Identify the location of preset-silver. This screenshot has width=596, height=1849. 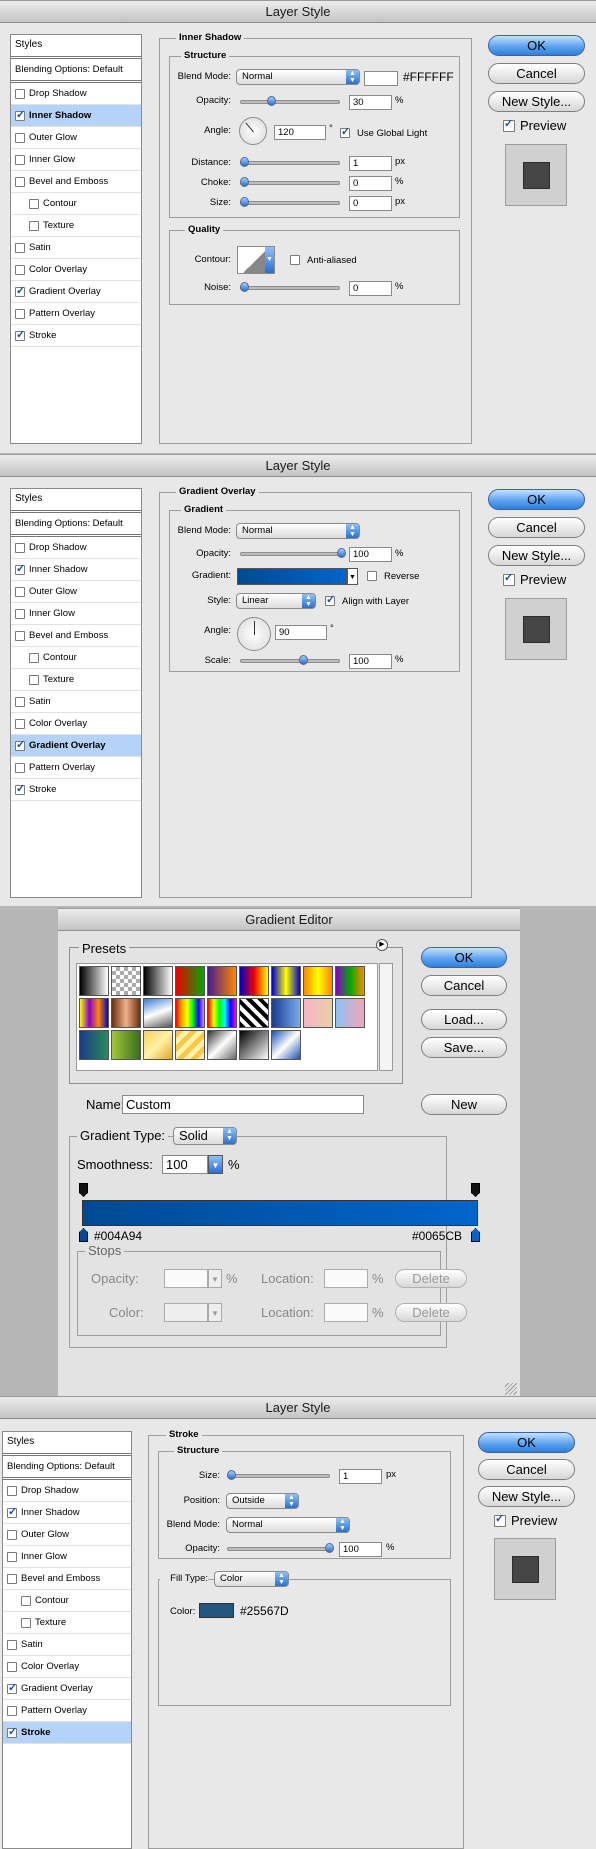
(222, 1045).